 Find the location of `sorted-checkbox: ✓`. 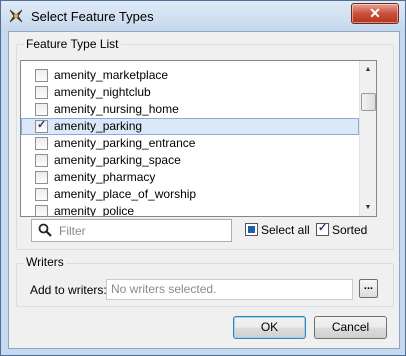

sorted-checkbox: ✓ is located at coordinates (322, 229).